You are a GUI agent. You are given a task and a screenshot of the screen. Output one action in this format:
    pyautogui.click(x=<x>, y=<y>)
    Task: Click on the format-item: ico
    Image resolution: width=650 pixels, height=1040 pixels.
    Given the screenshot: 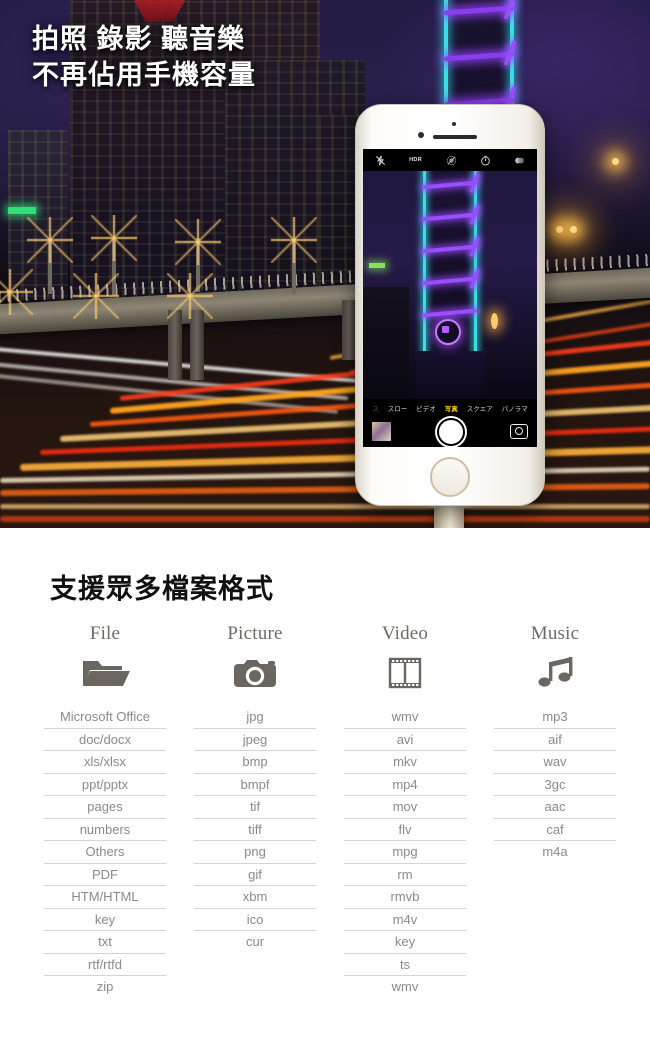 What is the action you would take?
    pyautogui.click(x=255, y=920)
    